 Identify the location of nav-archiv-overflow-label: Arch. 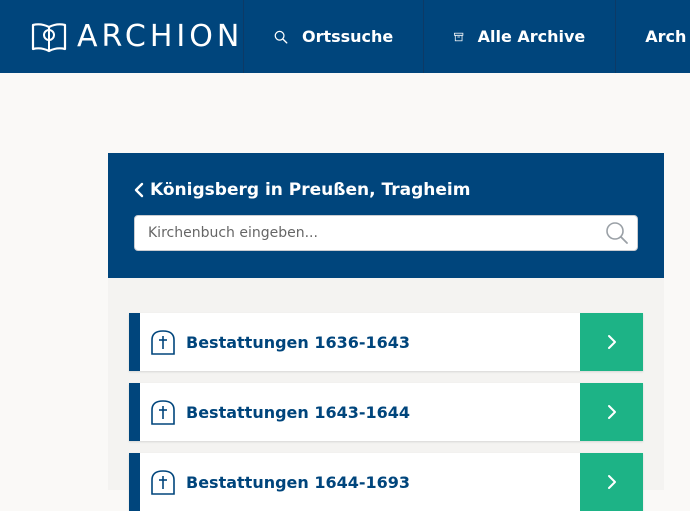
(666, 36).